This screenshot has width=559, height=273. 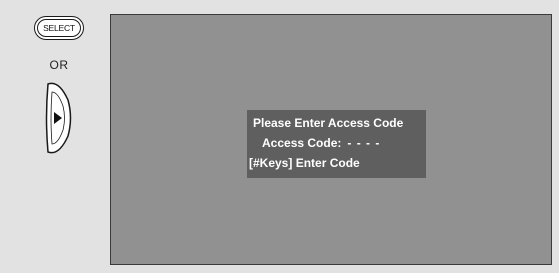 I want to click on select-button-label: SELECT, so click(x=59, y=28).